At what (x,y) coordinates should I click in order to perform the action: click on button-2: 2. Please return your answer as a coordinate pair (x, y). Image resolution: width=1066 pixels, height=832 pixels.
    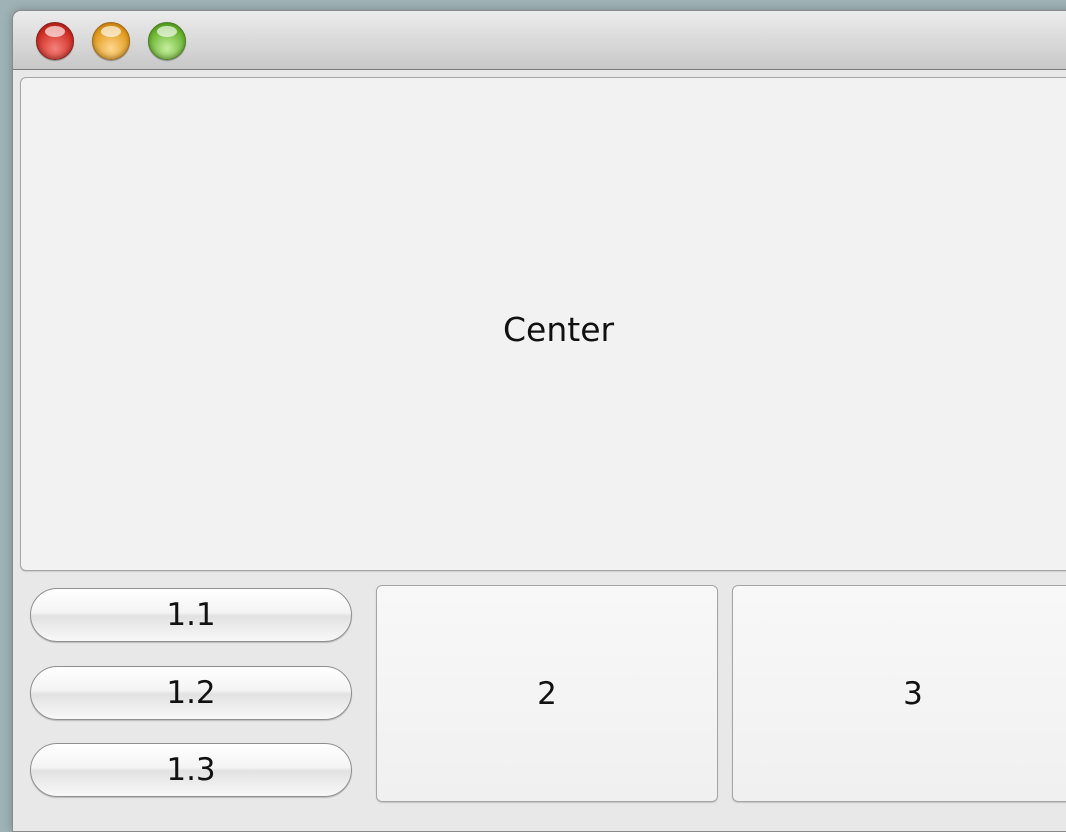
    Looking at the image, I should click on (547, 693).